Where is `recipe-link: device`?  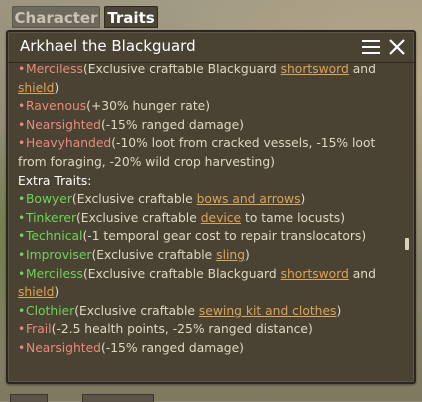
recipe-link: device is located at coordinates (221, 218).